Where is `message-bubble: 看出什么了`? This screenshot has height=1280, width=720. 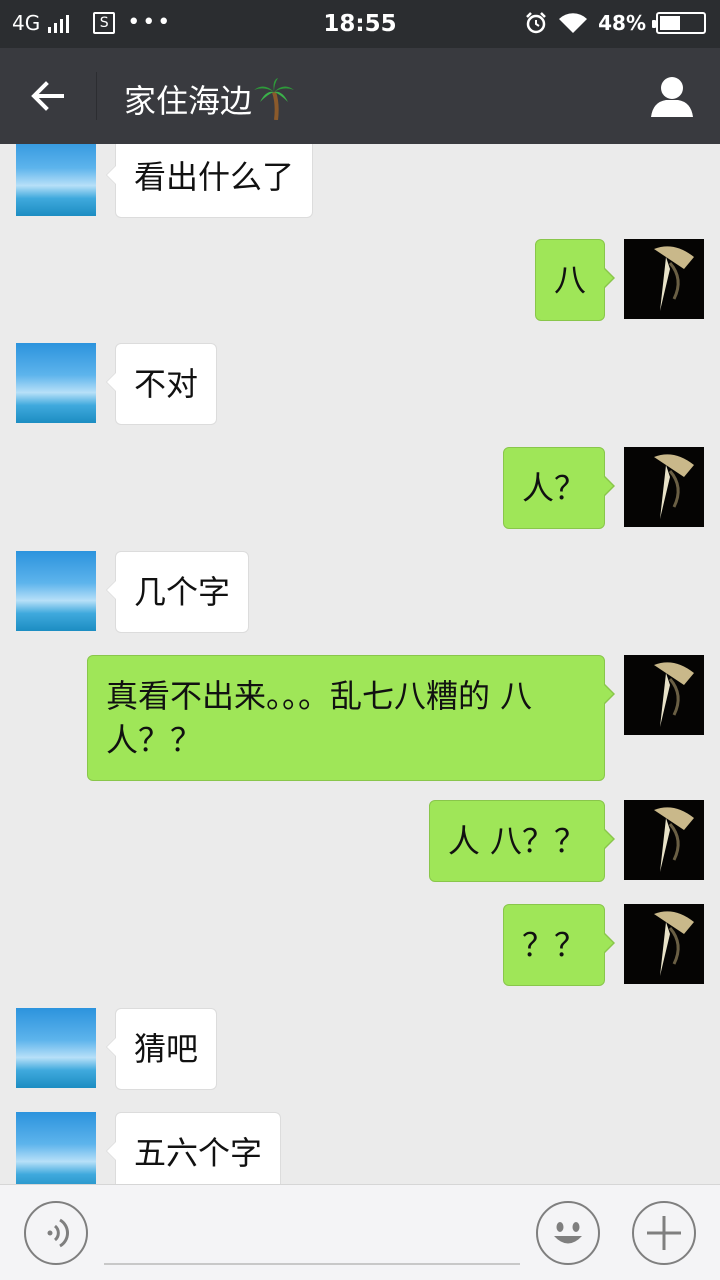
message-bubble: 看出什么了 is located at coordinates (209, 181).